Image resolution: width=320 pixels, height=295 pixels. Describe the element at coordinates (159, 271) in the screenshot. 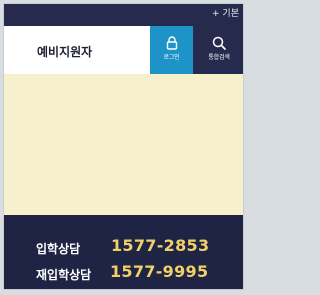

I see `hotline-number: 1577-9995` at that location.